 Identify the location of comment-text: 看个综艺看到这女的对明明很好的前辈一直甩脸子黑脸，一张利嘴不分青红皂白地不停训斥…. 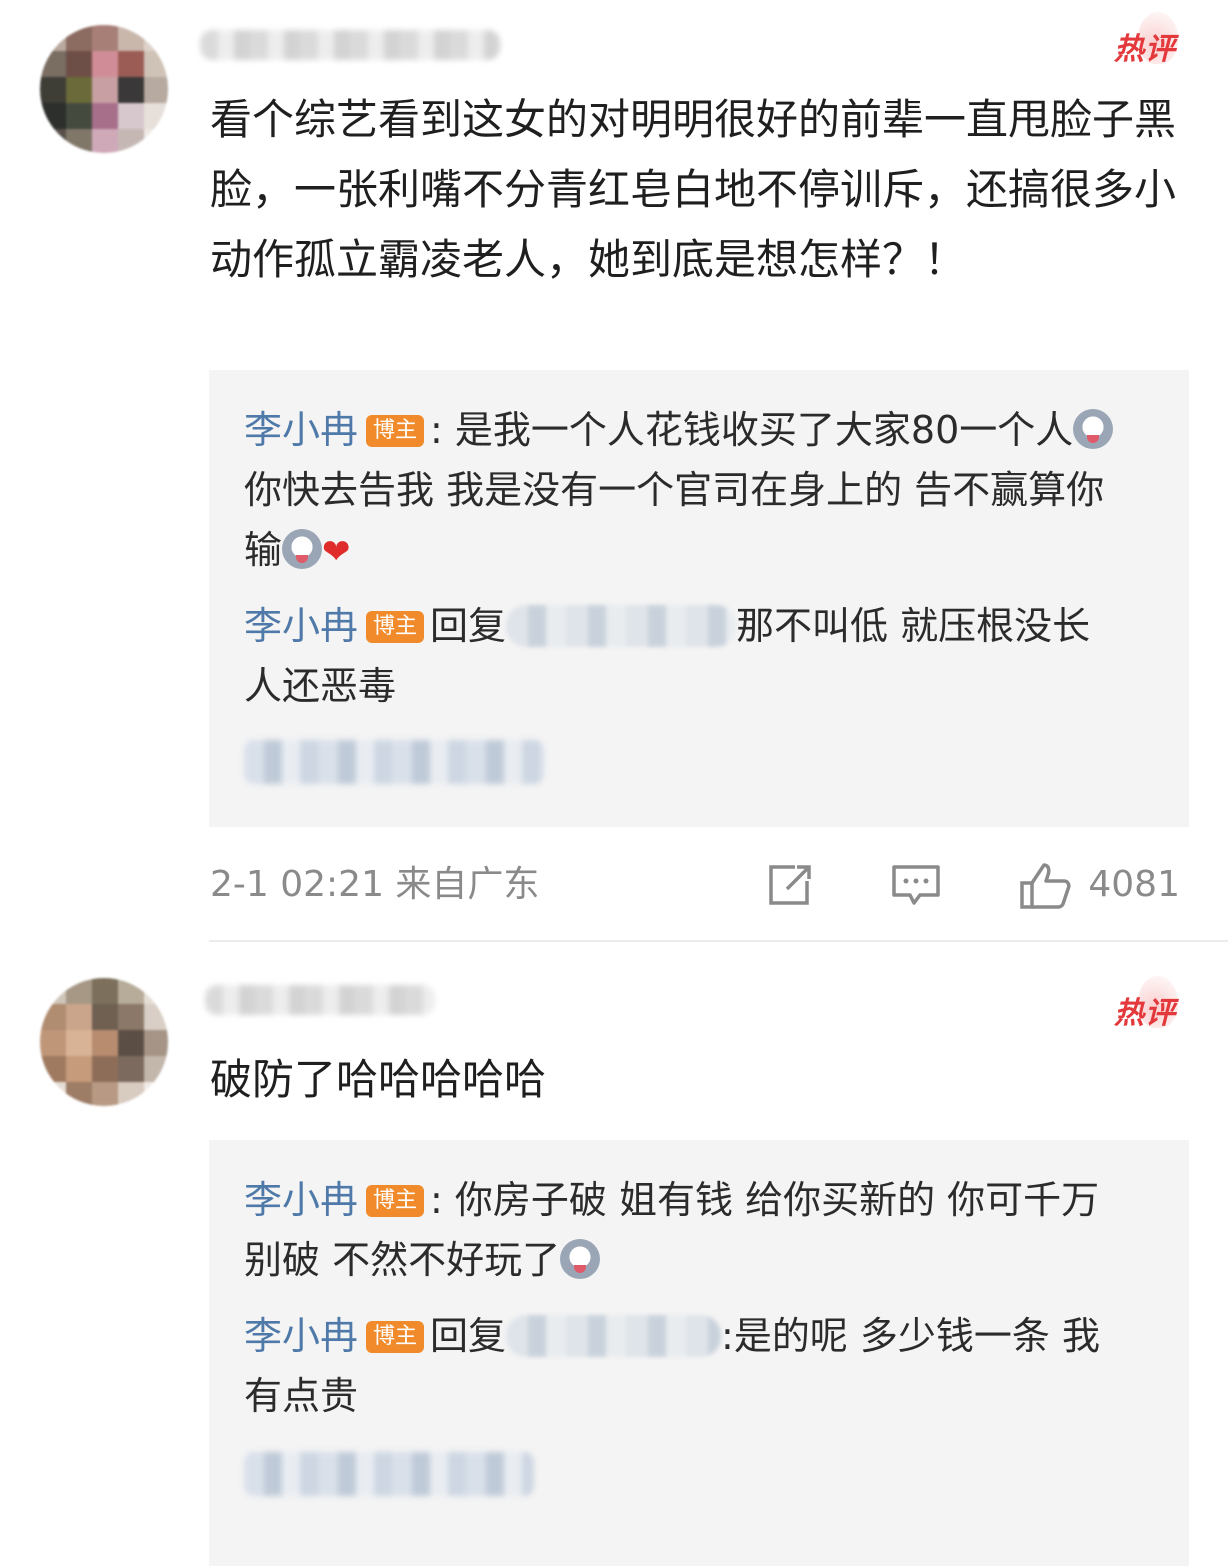
(693, 189).